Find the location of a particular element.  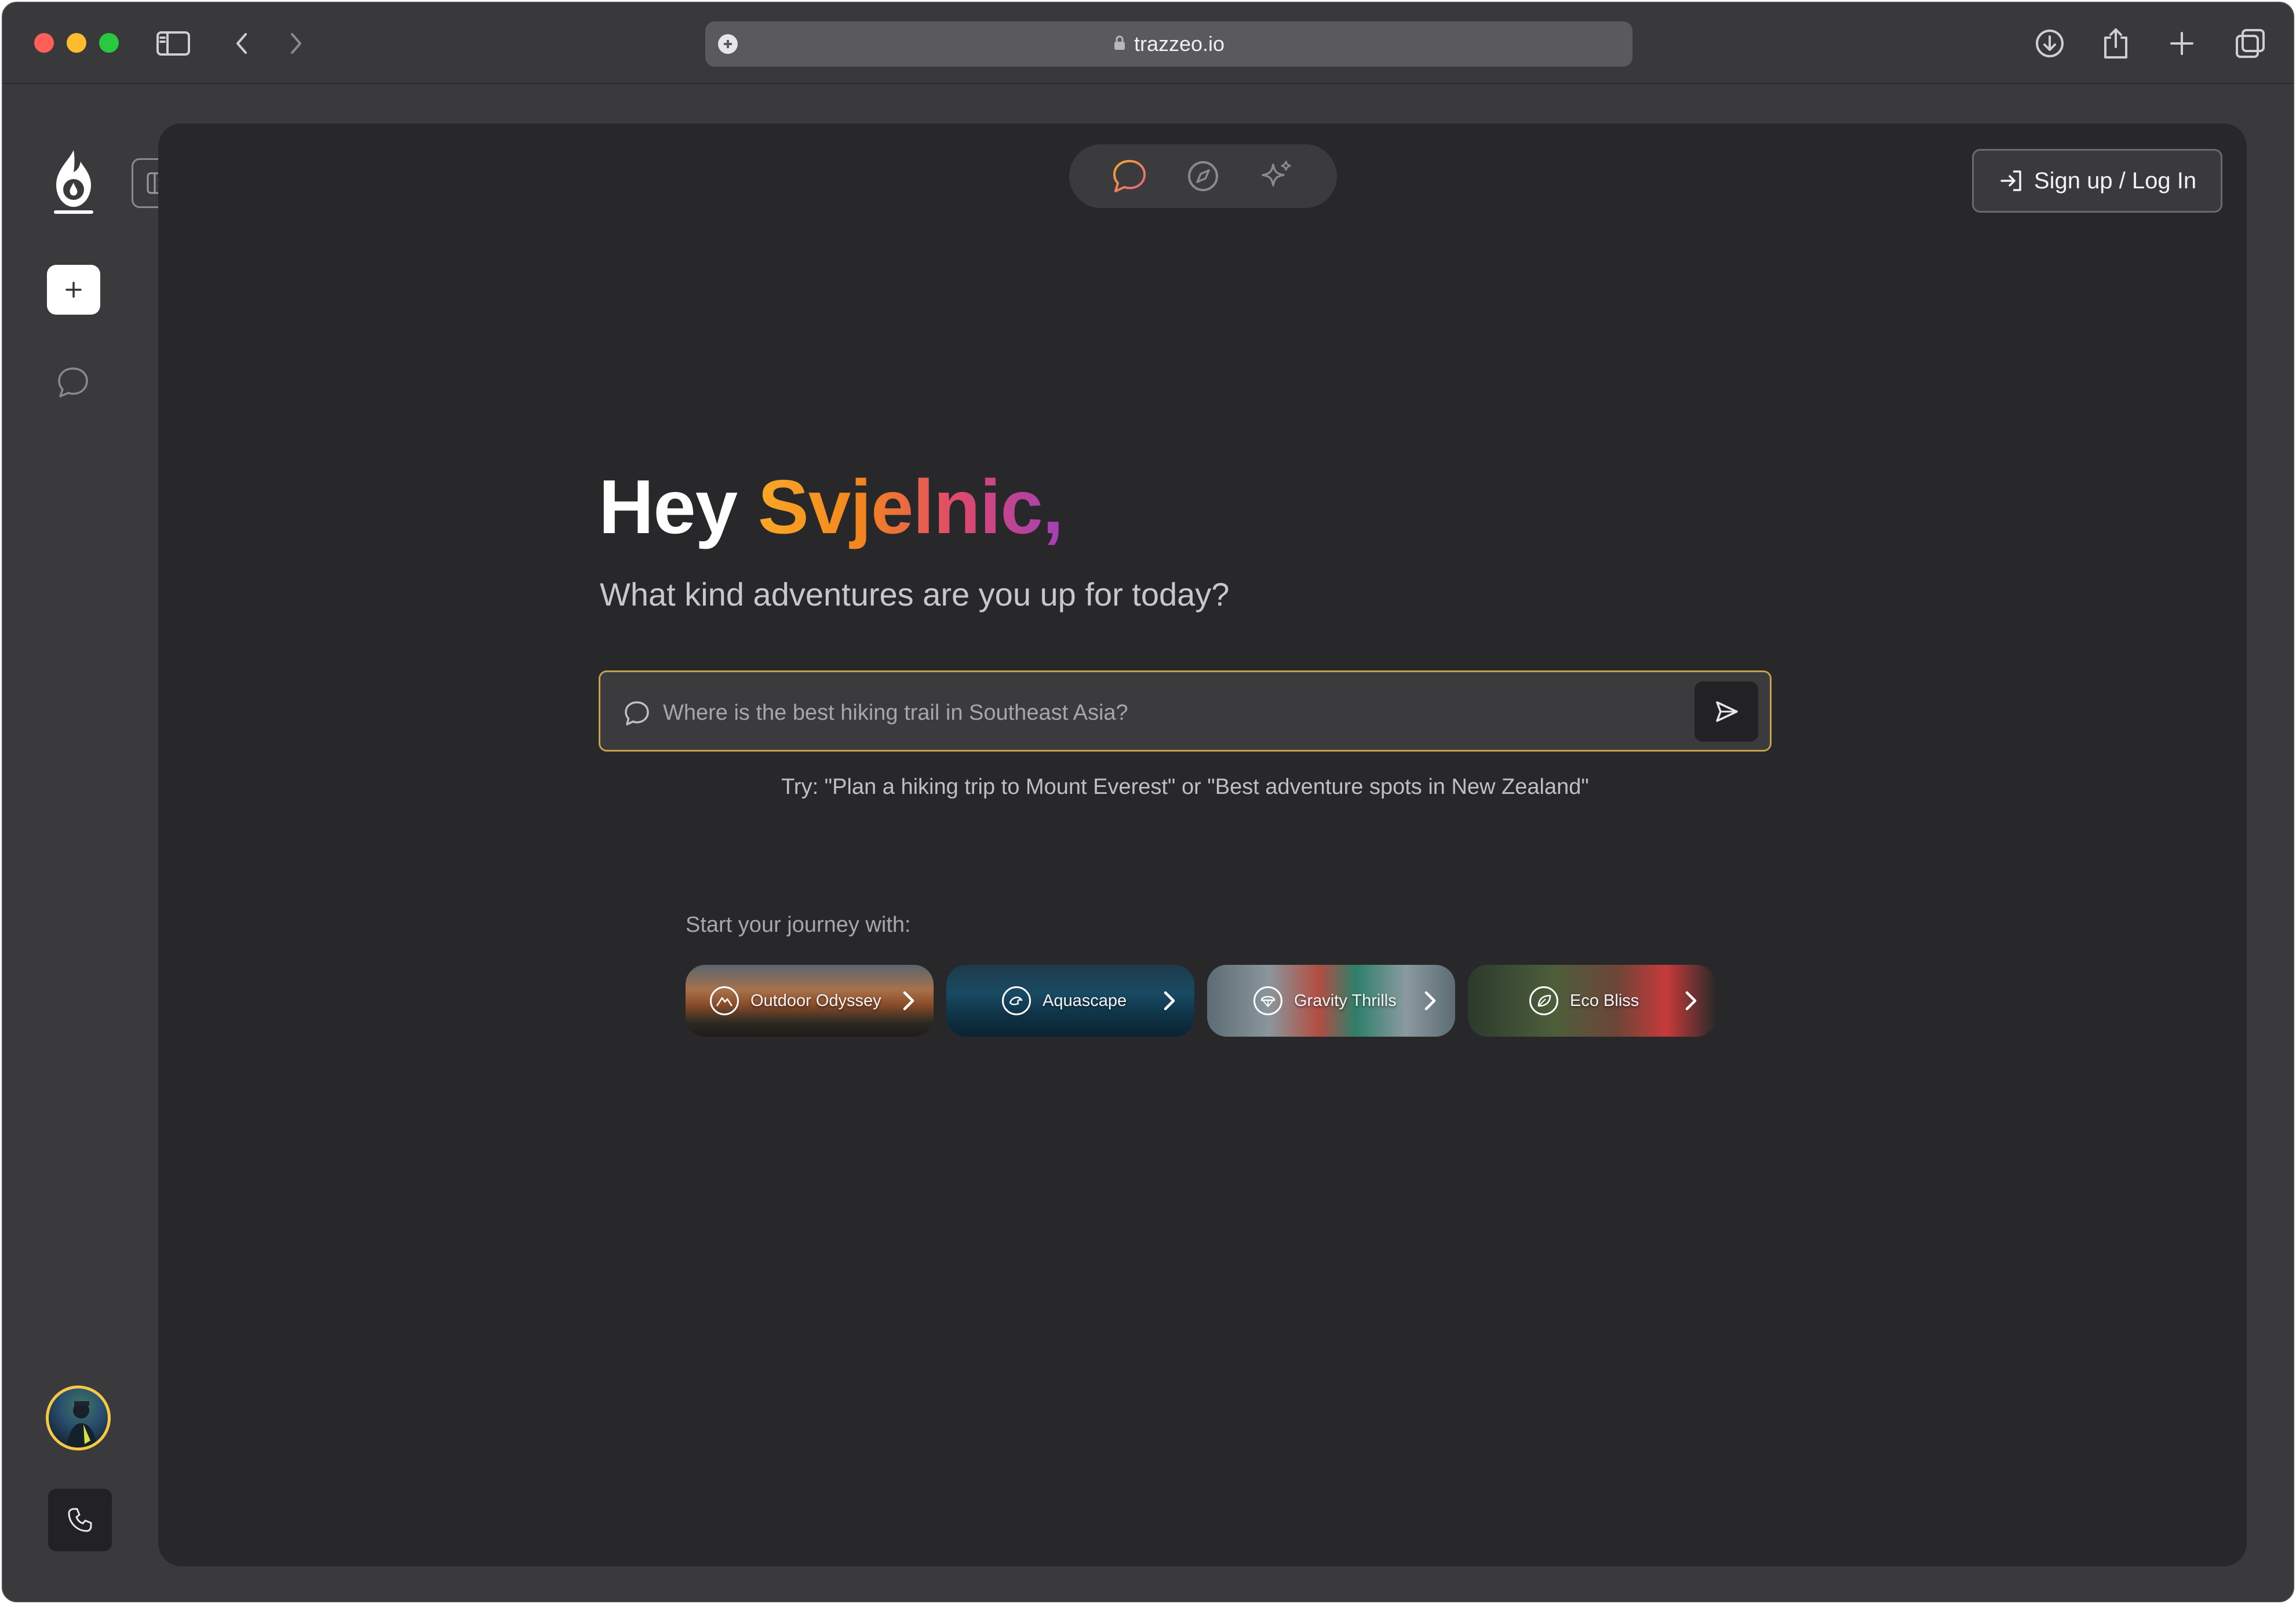

forward-icon is located at coordinates (296, 43).